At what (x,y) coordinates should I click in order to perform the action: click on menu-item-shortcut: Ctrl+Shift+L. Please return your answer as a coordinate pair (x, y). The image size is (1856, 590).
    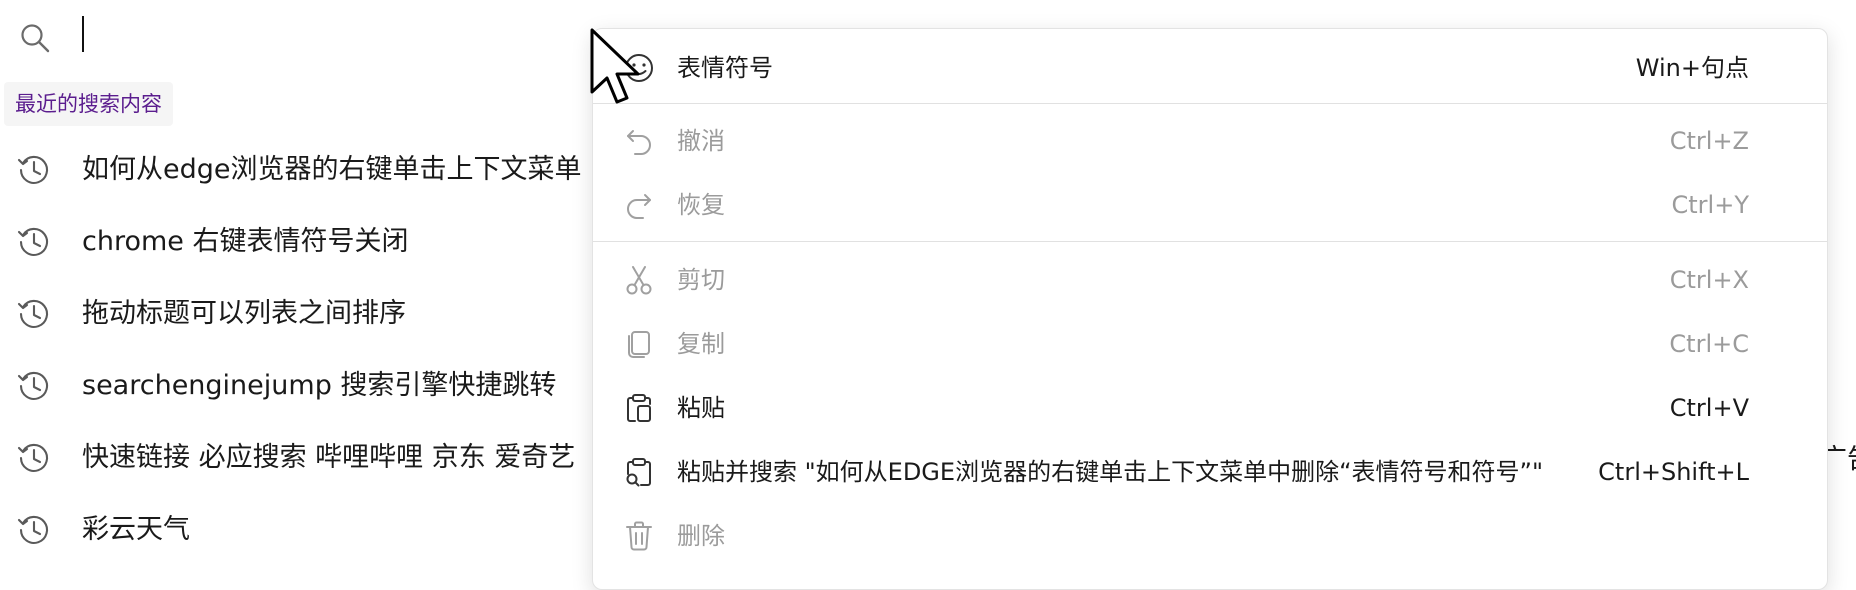
    Looking at the image, I should click on (1673, 472).